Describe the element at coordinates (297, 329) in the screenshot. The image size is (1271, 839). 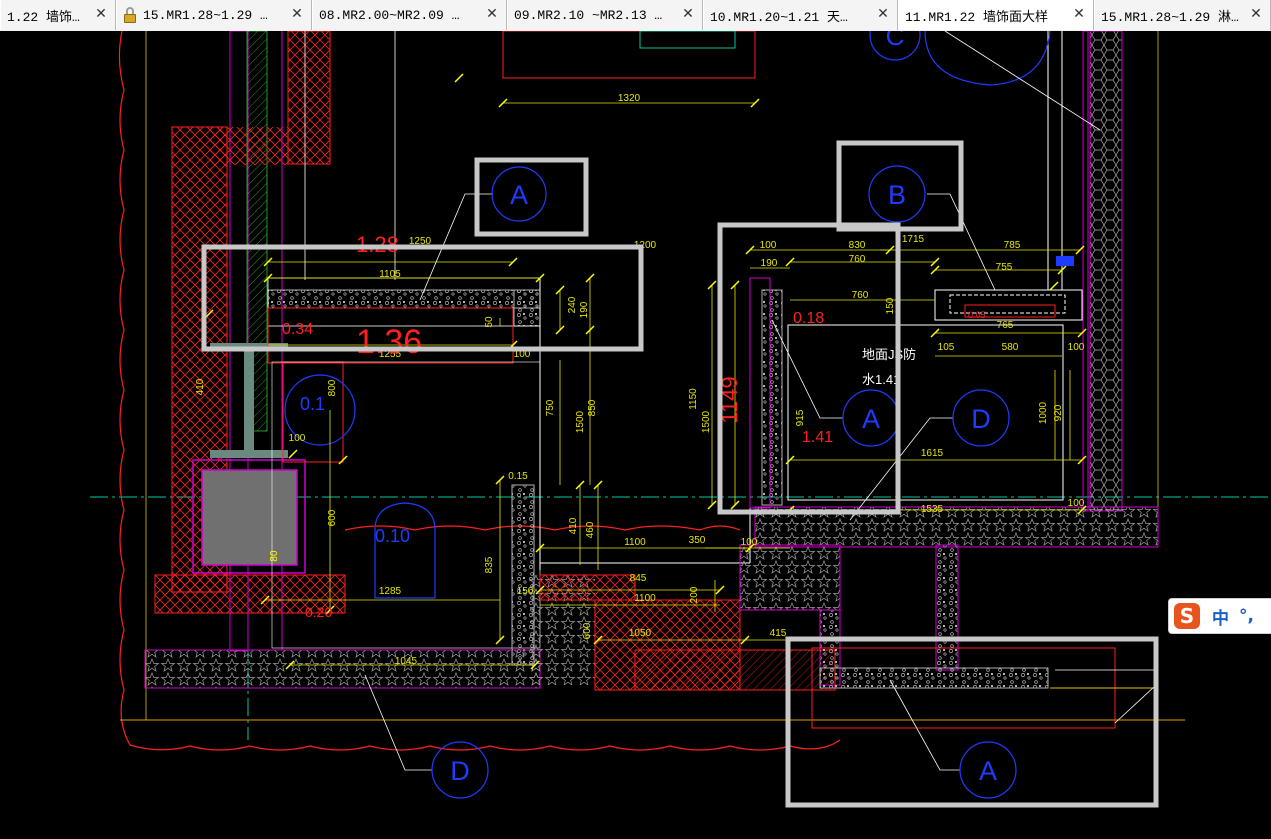
I see `room-label: 0.34` at that location.